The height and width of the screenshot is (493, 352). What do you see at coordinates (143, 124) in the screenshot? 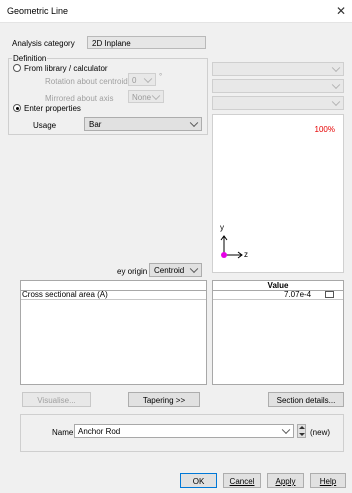
I see `usage-combo: Bar` at bounding box center [143, 124].